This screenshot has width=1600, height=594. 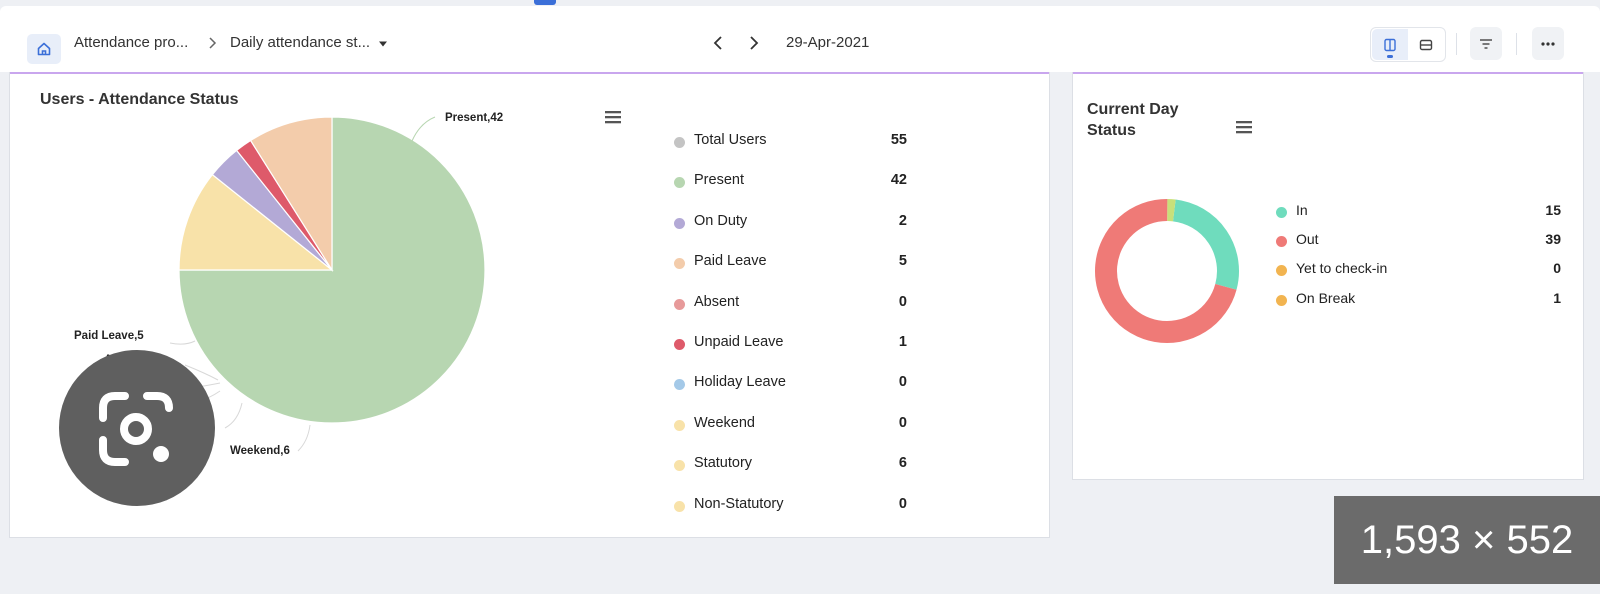 I want to click on legend-label: Non-Statutory, so click(x=739, y=503).